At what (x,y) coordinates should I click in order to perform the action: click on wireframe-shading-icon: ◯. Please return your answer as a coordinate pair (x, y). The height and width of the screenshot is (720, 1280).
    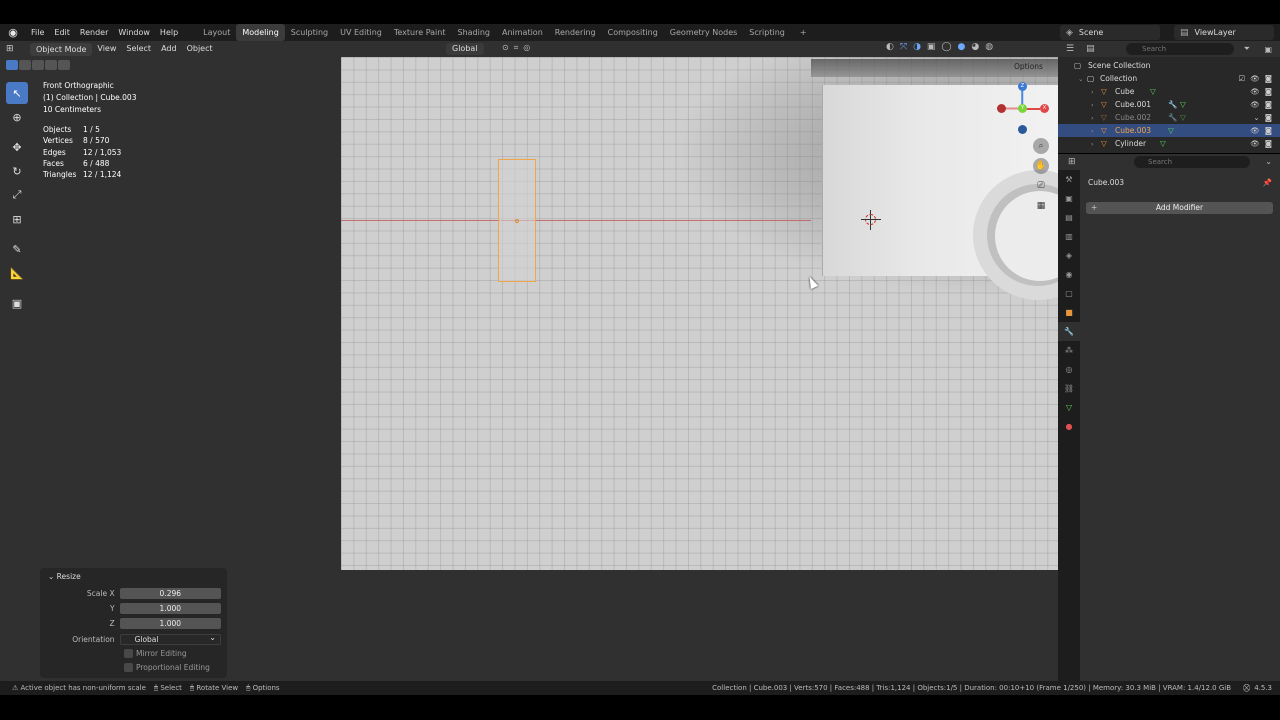
    Looking at the image, I should click on (946, 47).